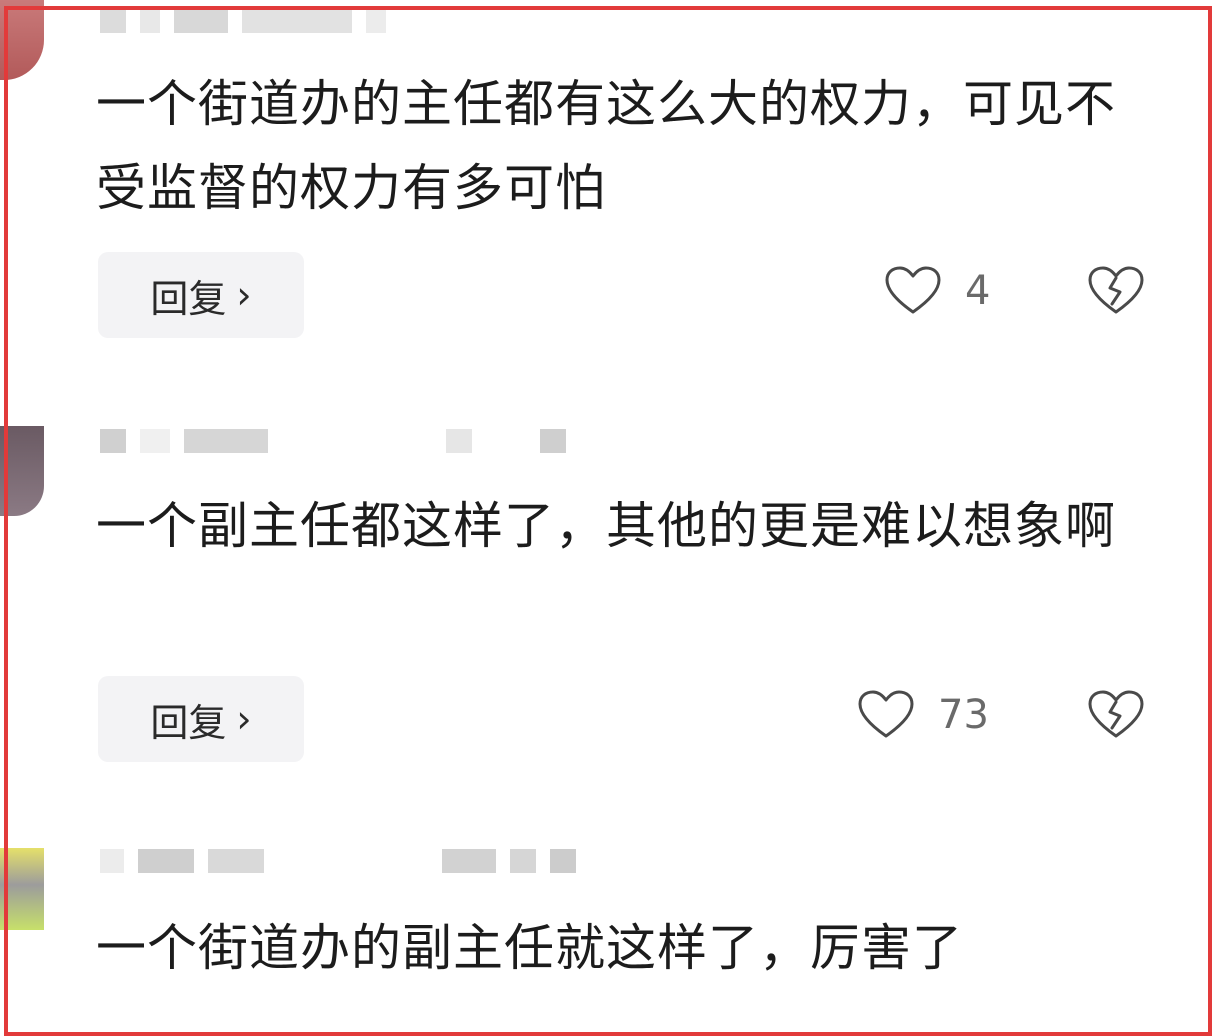 This screenshot has width=1220, height=1036. I want to click on like-button: 4, so click(937, 291).